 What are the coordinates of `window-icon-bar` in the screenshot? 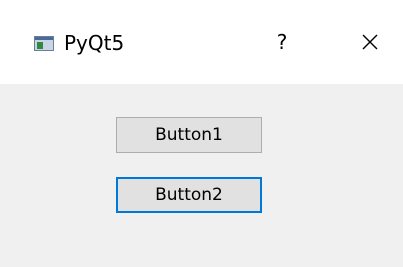 It's located at (44, 38).